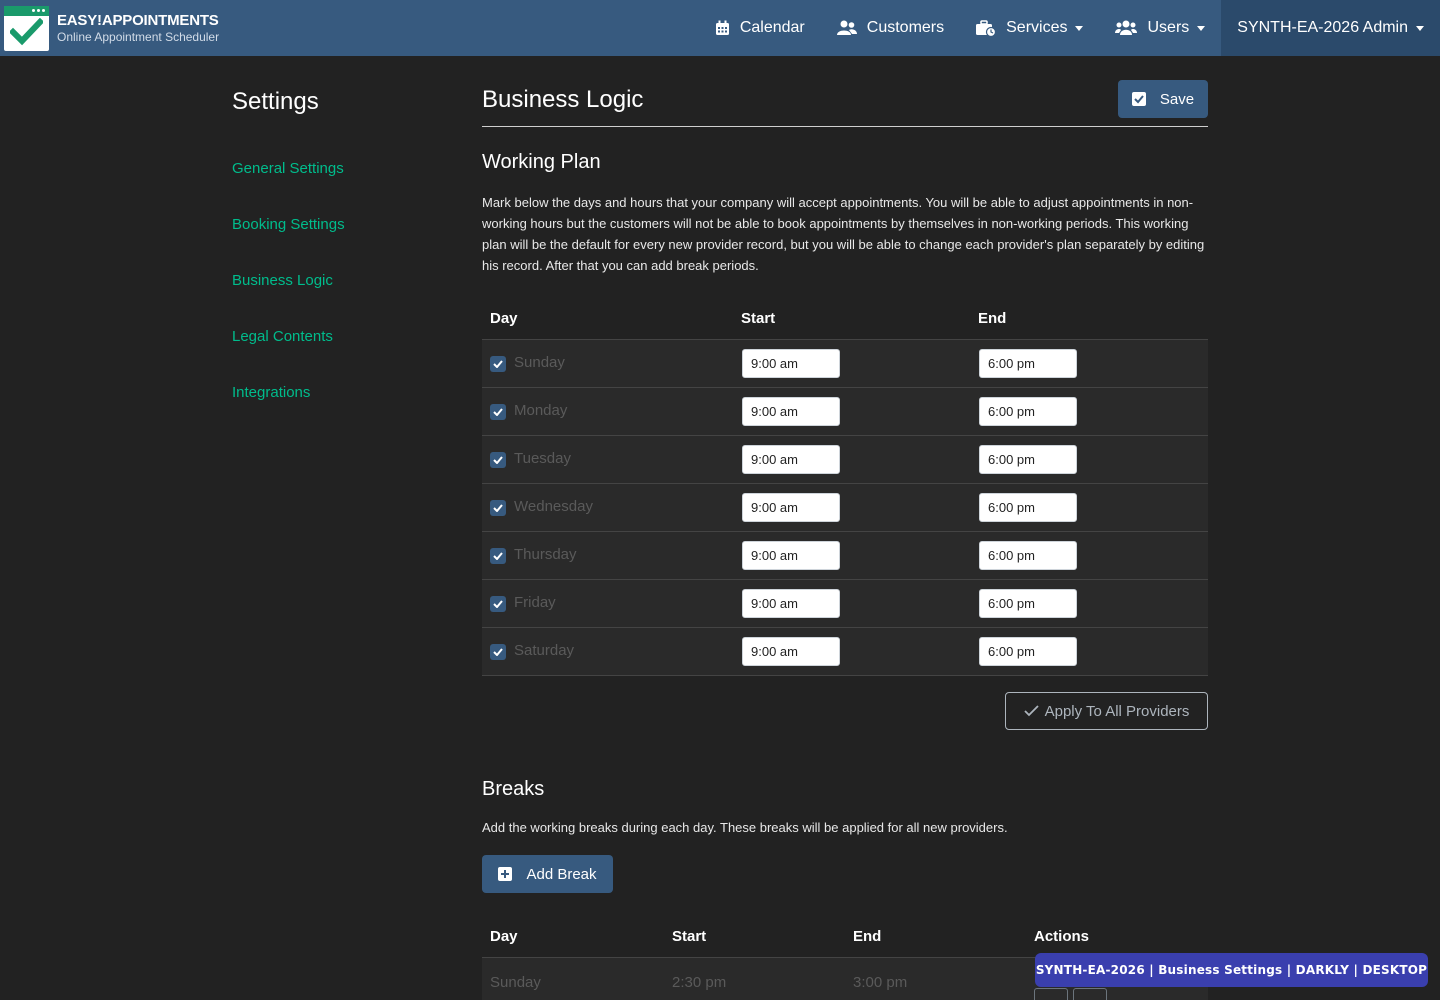 This screenshot has width=1440, height=1000. I want to click on day-label: Tuesday, so click(542, 458).